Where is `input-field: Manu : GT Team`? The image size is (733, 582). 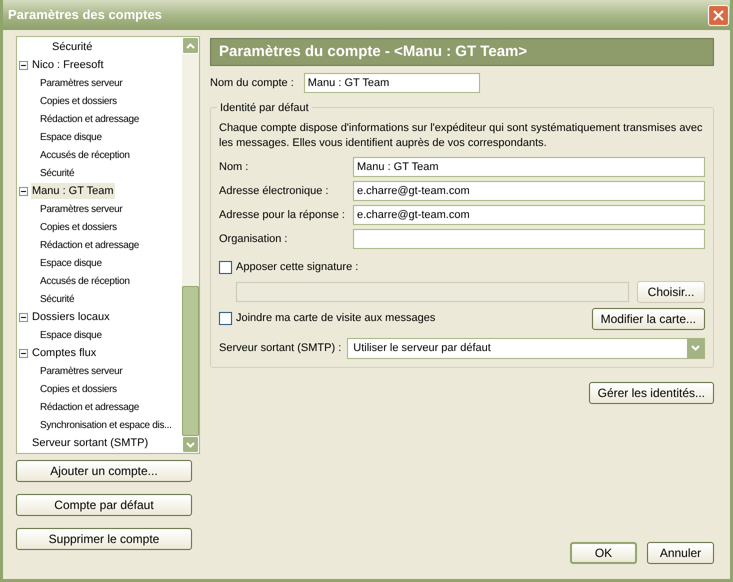
input-field: Manu : GT Team is located at coordinates (529, 167).